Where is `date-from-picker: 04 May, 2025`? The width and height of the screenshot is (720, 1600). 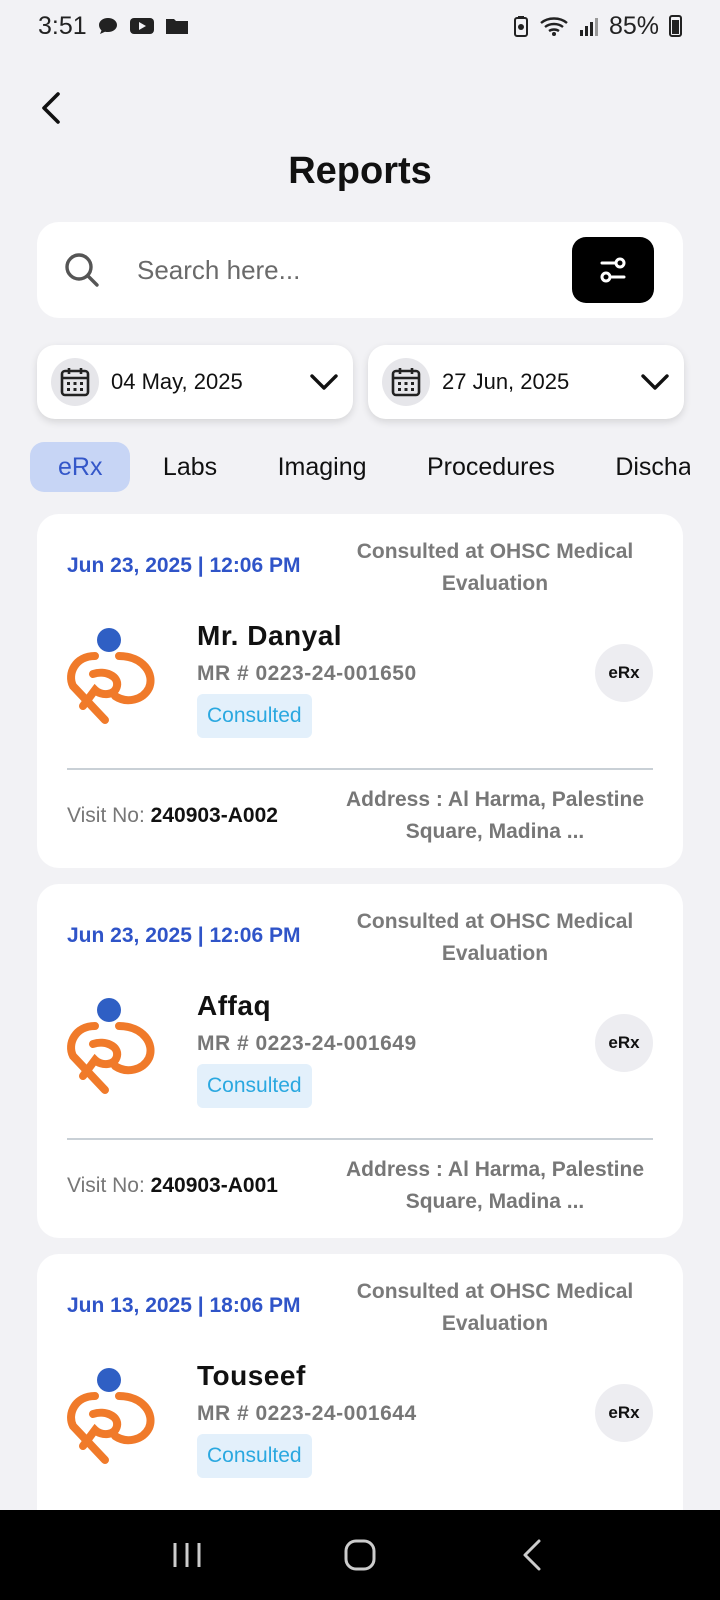
date-from-picker: 04 May, 2025 is located at coordinates (195, 382).